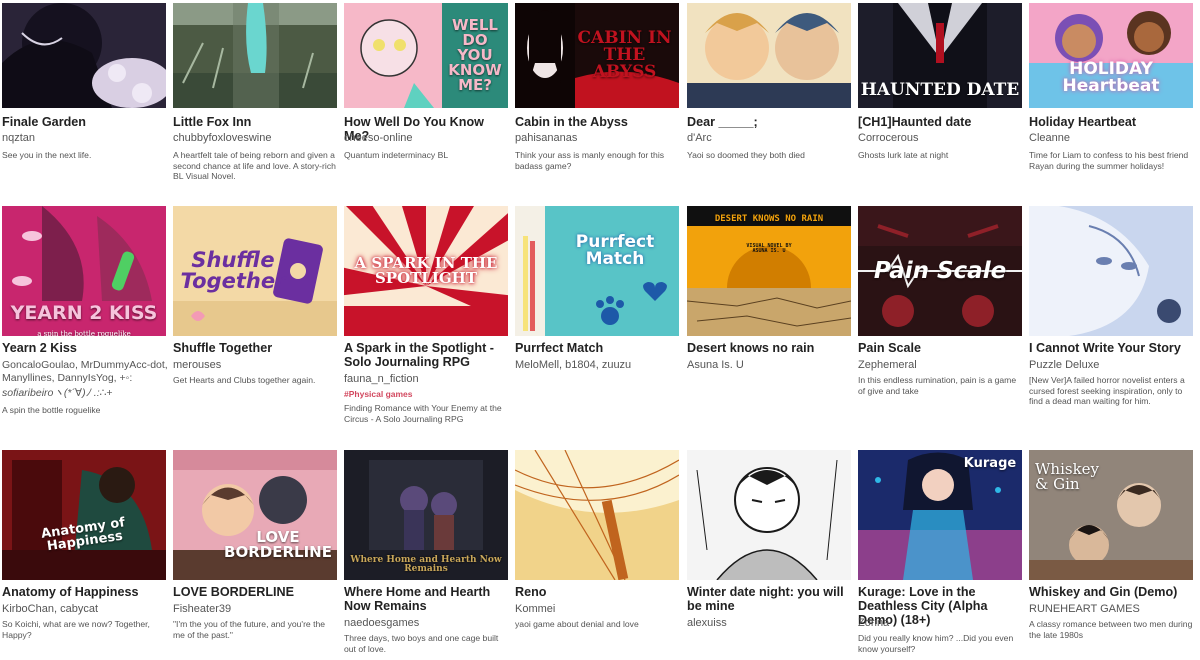 This screenshot has width=1200, height=660. Describe the element at coordinates (426, 515) in the screenshot. I see `game-thumbnail: Where Home and Hearth Now Remains` at that location.